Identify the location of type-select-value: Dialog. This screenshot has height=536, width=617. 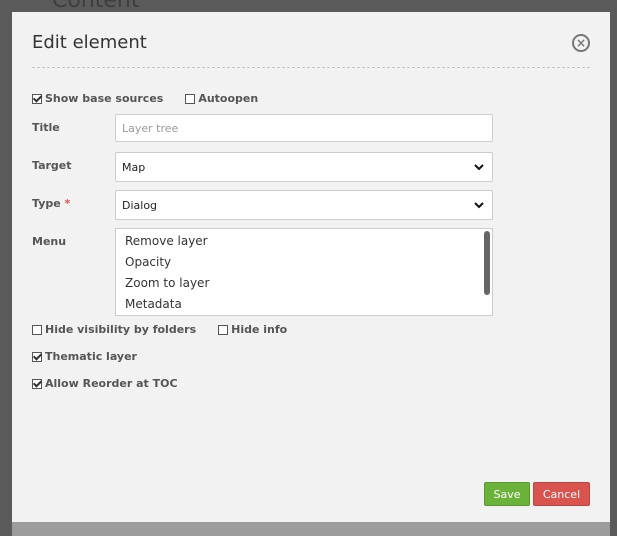
(140, 205).